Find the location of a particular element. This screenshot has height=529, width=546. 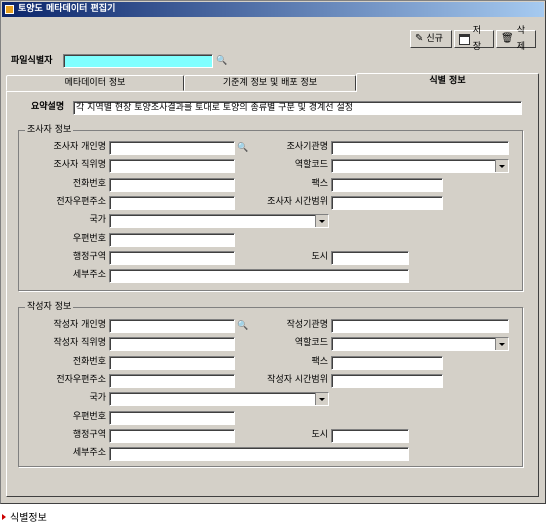

author-name-label: 작성자 개인명 is located at coordinates (79, 325).